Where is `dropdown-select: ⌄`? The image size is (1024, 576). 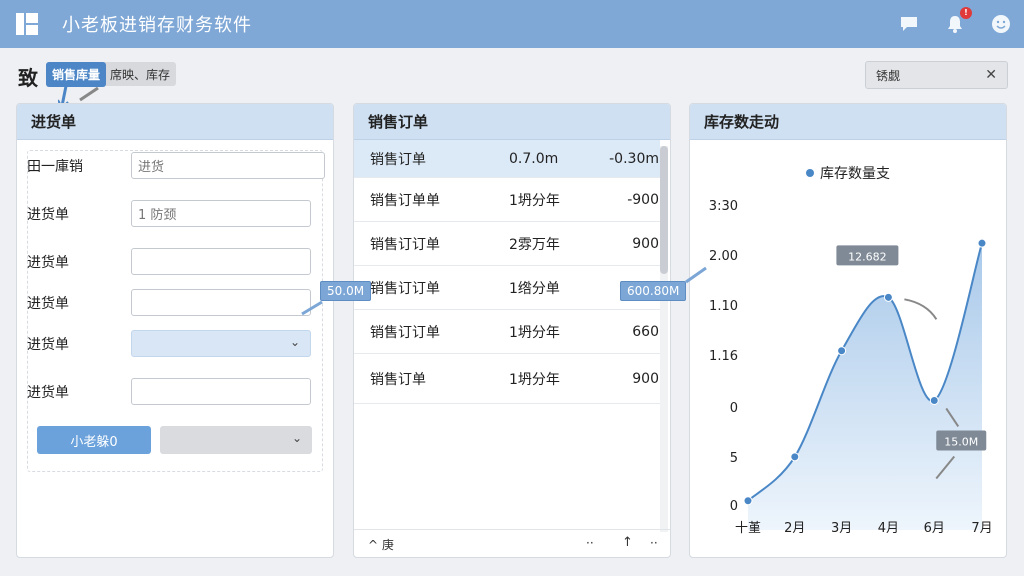
dropdown-select: ⌄ is located at coordinates (221, 343).